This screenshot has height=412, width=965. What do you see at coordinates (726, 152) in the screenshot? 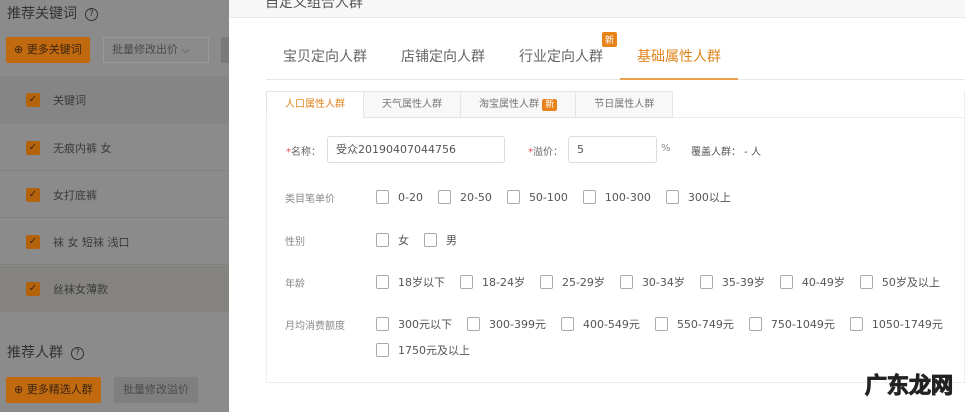
I see `coverage-text: 覆盖人群： - 人` at bounding box center [726, 152].